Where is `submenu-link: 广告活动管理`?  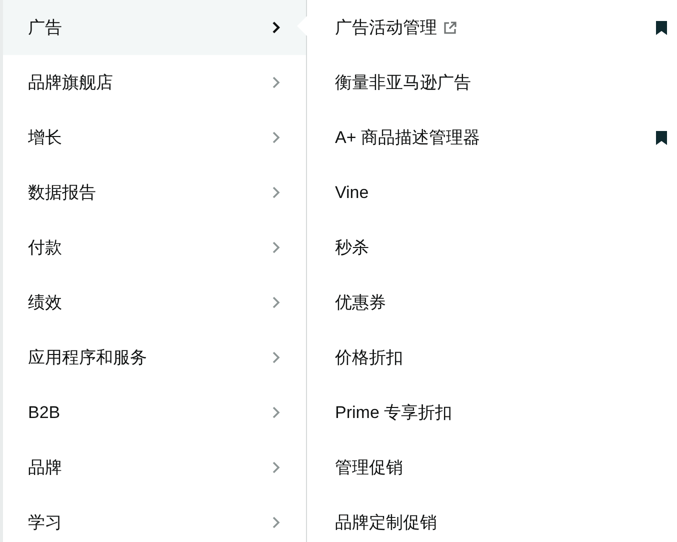
submenu-link: 广告活动管理 is located at coordinates (386, 27).